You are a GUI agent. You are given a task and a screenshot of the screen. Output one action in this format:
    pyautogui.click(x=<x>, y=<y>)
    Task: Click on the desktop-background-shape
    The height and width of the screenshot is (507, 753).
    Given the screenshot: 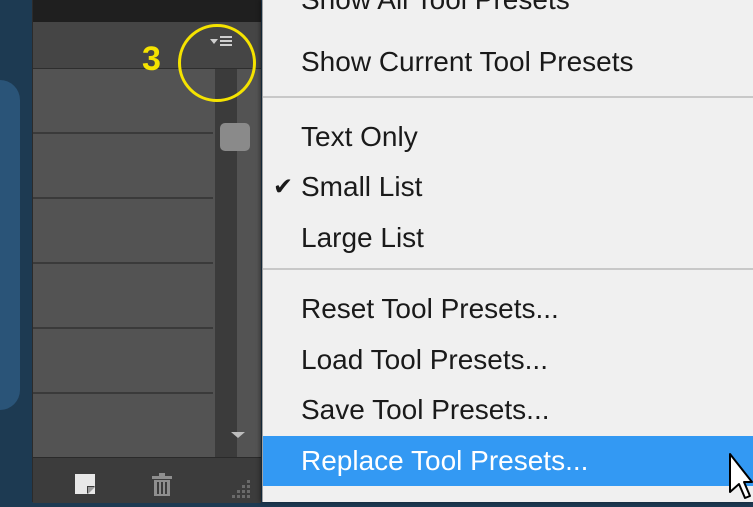 What is the action you would take?
    pyautogui.click(x=10, y=245)
    